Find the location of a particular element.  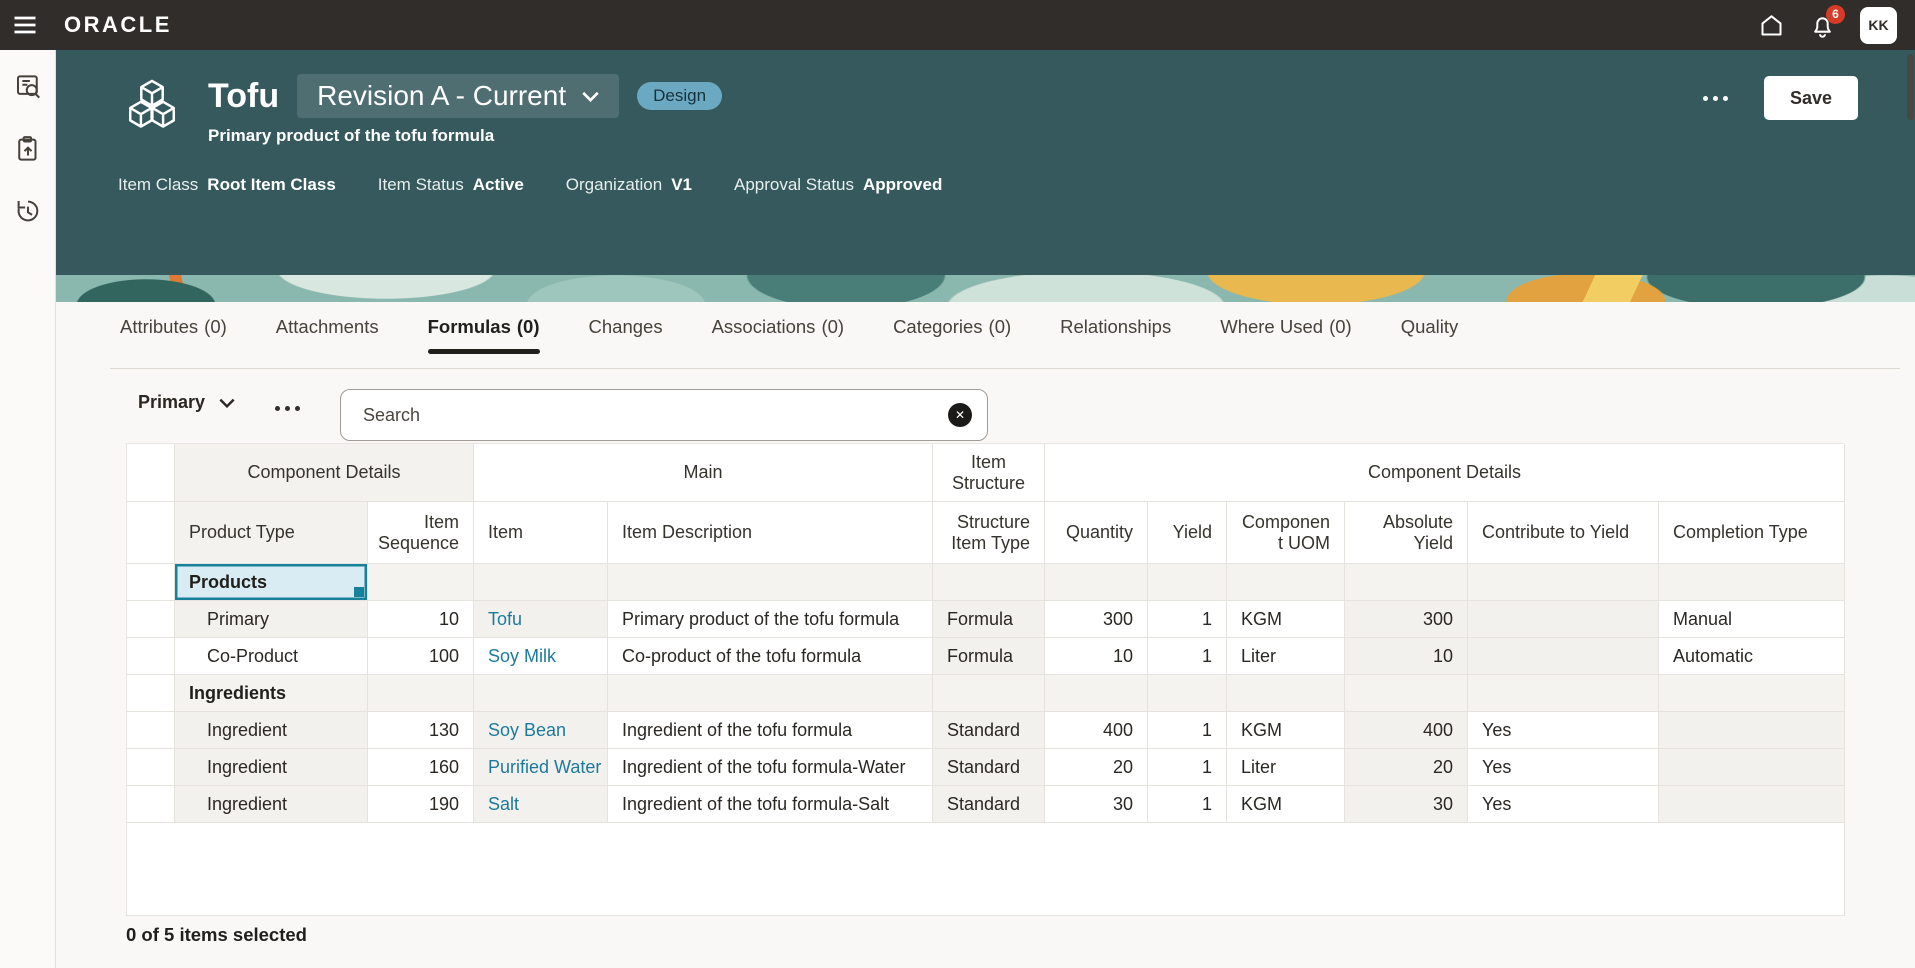

tab-quality: Quality is located at coordinates (1430, 335).